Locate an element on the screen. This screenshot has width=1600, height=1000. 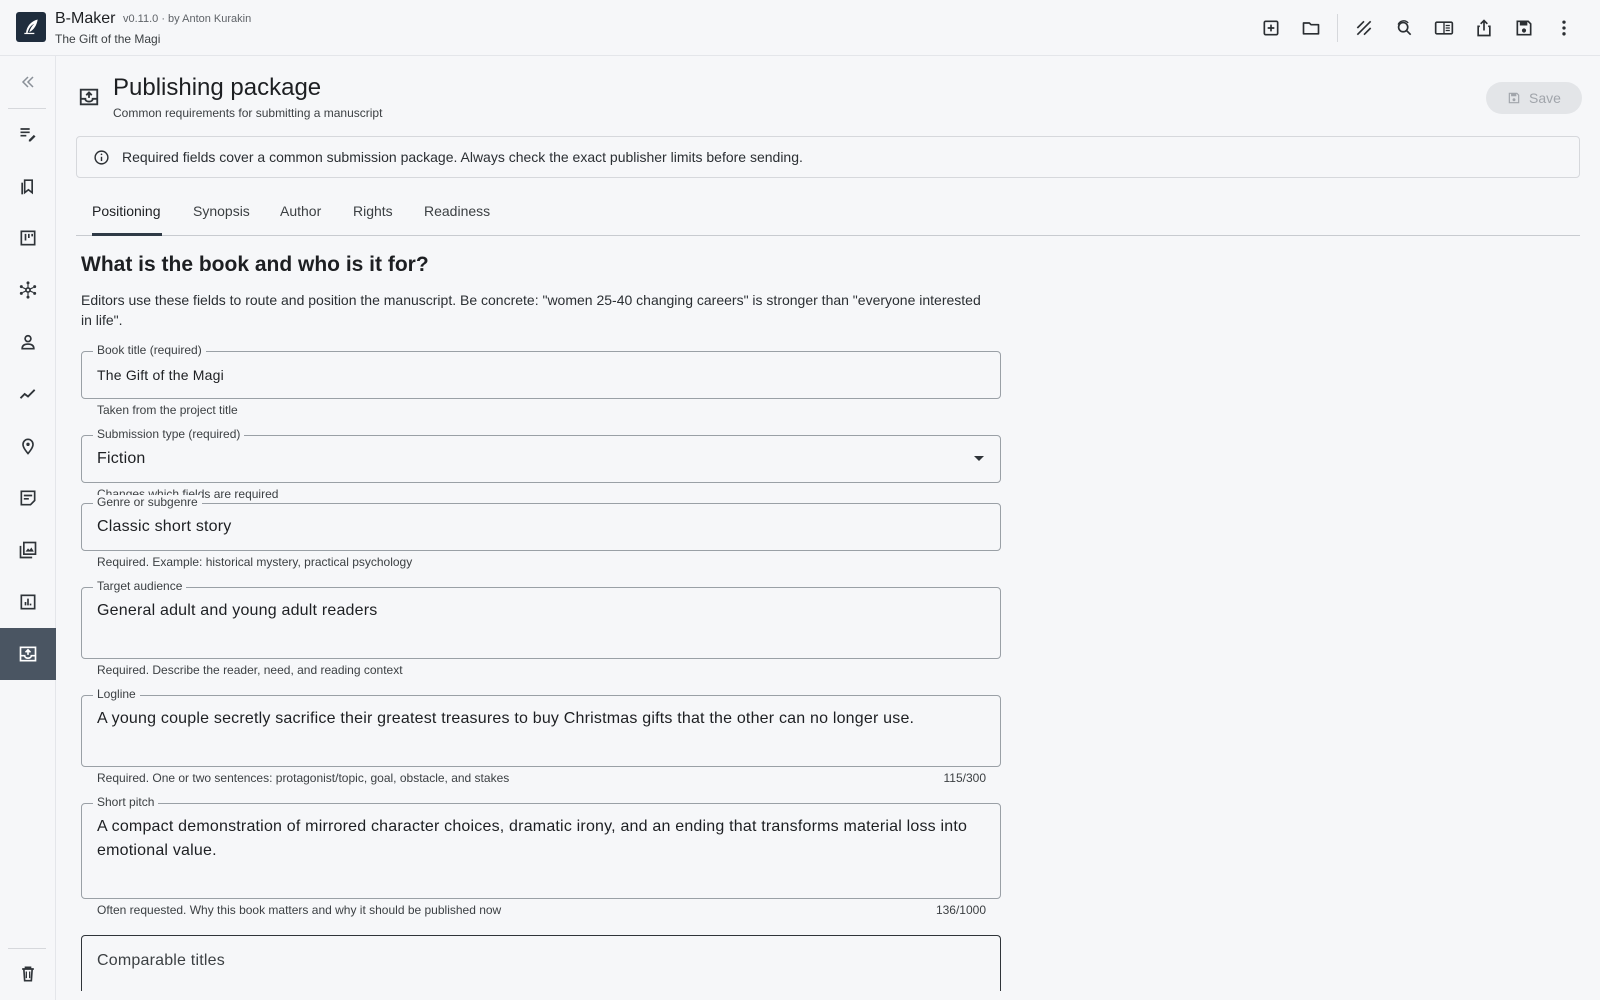
quill-logo-icon is located at coordinates (31, 27).